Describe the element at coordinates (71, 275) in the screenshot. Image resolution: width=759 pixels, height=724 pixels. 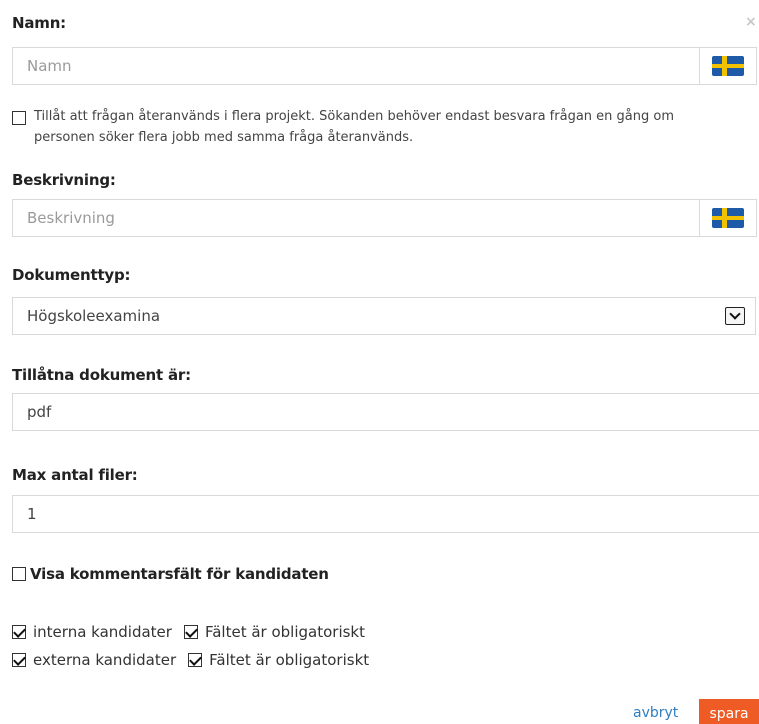
I see `document-type-label: Dokumenttyp:` at that location.